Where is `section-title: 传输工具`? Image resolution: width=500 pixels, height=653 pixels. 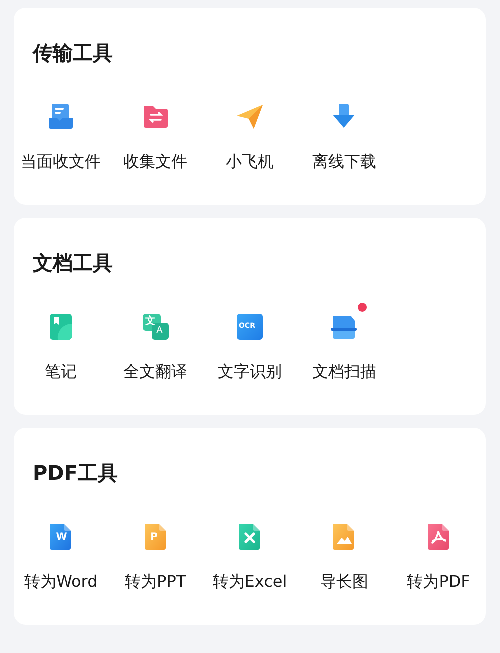
section-title: 传输工具 is located at coordinates (73, 53).